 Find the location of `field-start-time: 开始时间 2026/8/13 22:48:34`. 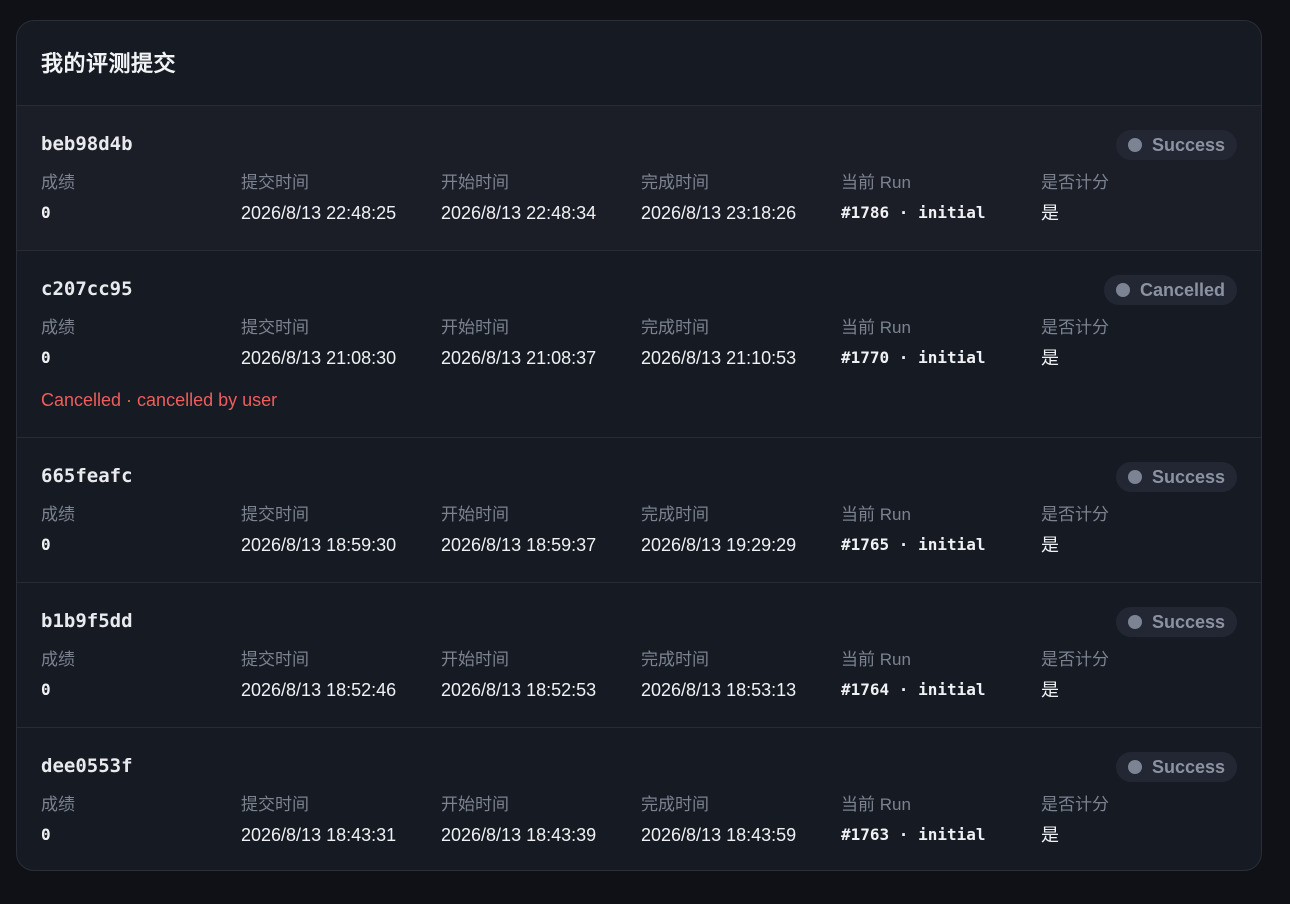

field-start-time: 开始时间 2026/8/13 22:48:34 is located at coordinates (541, 198).